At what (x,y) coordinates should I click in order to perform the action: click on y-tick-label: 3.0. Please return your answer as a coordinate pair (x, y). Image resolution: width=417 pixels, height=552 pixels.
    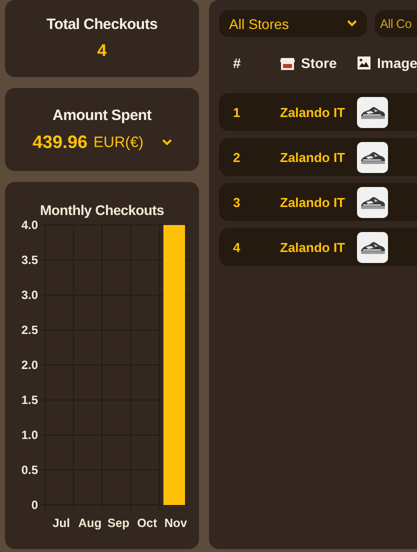
    Looking at the image, I should click on (29, 295).